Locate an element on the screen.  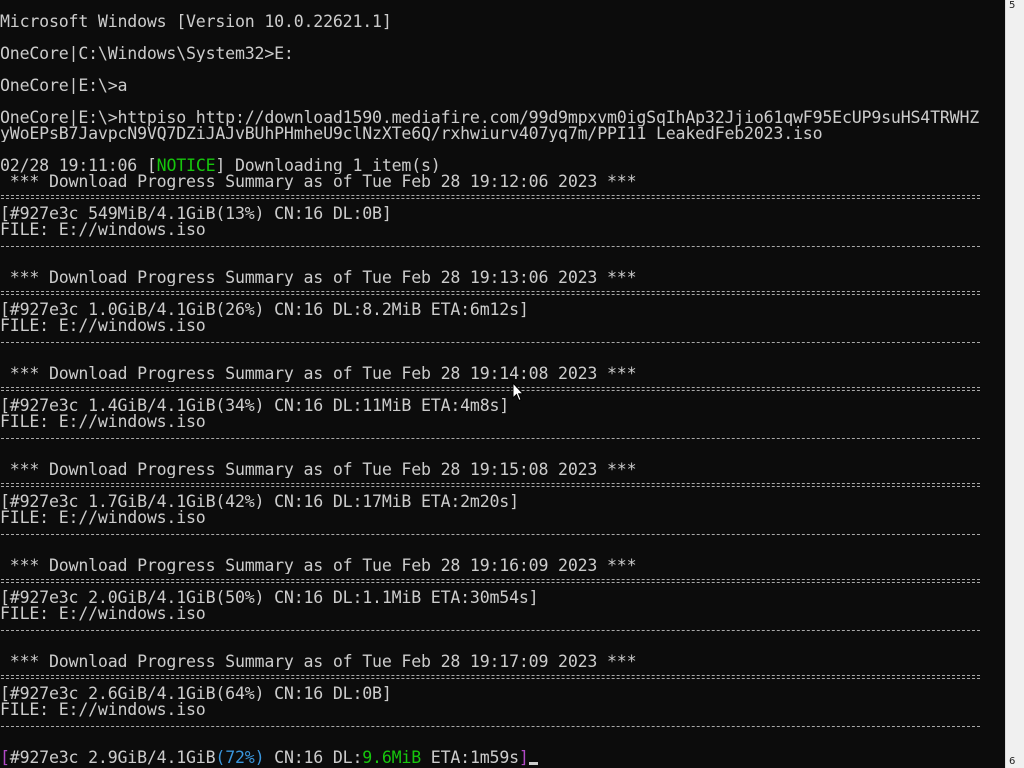
console-line: [#927e3c 549MiB/4.1GiB(13%) CN:16 DL:0B] is located at coordinates (196, 214).